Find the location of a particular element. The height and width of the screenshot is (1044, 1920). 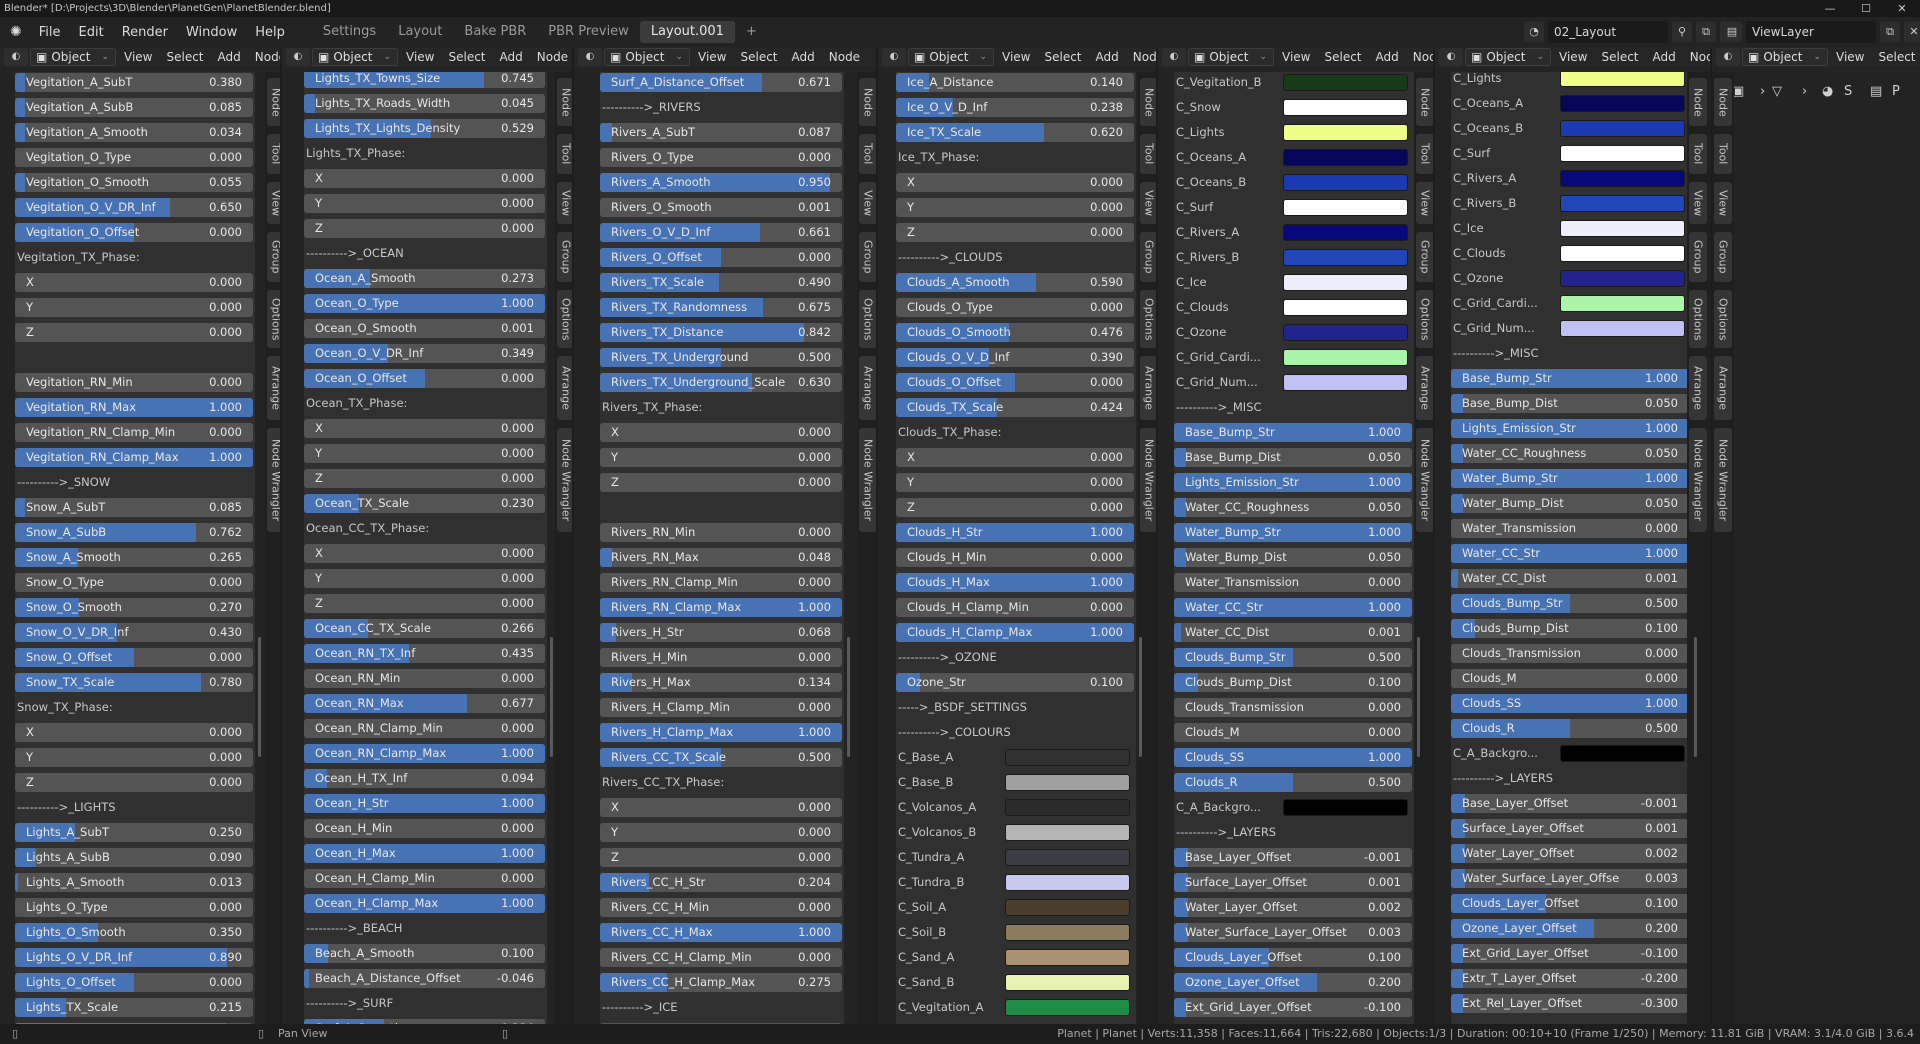

filter-icon: ▽ is located at coordinates (1777, 91).